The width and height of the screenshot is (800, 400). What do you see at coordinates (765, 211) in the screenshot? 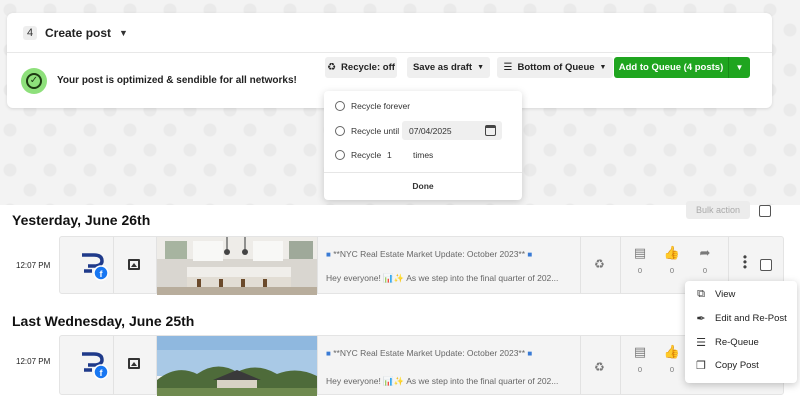
I see `select-all-checkbox` at bounding box center [765, 211].